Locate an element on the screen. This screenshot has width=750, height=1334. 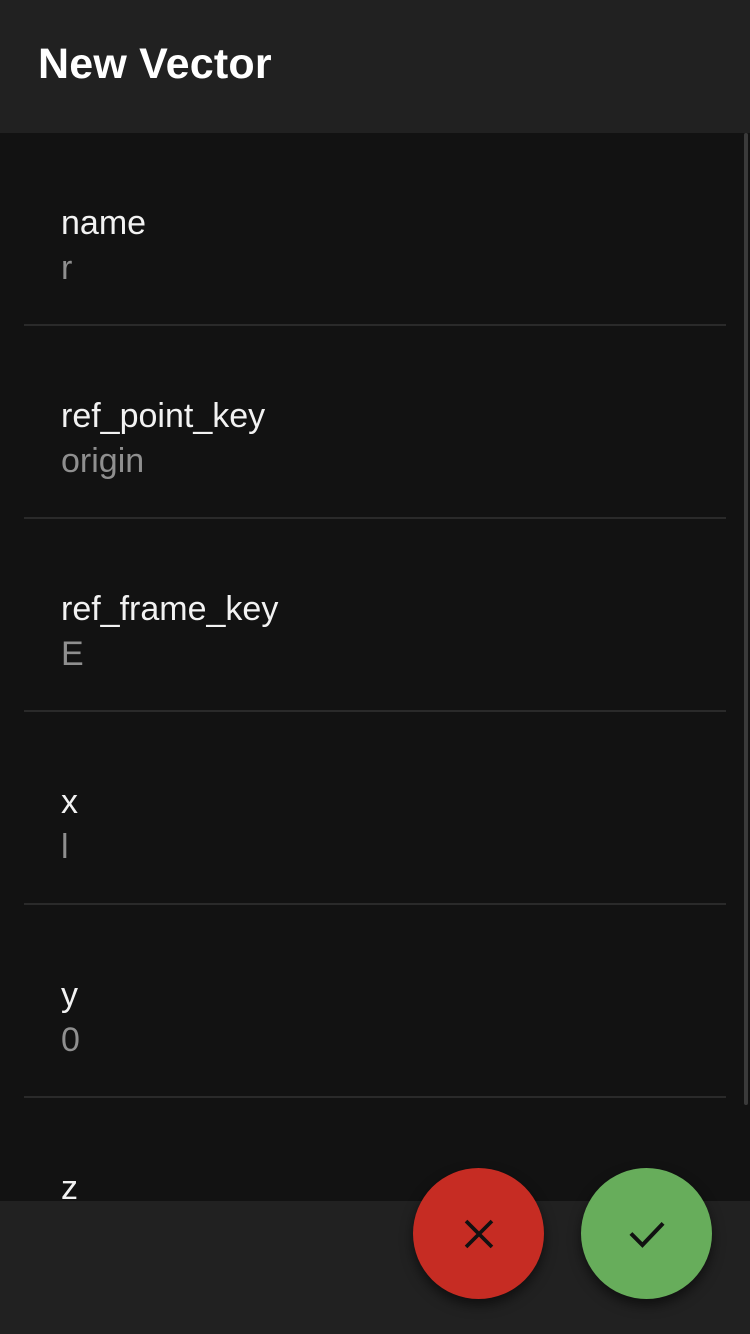
cancel-button is located at coordinates (478, 1233).